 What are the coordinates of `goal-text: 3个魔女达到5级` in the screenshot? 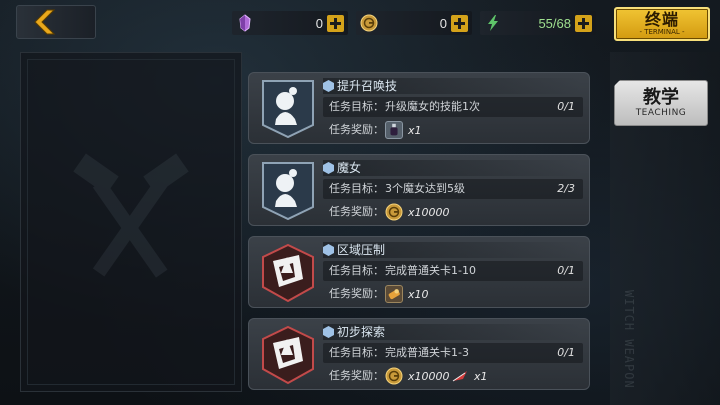 It's located at (425, 188).